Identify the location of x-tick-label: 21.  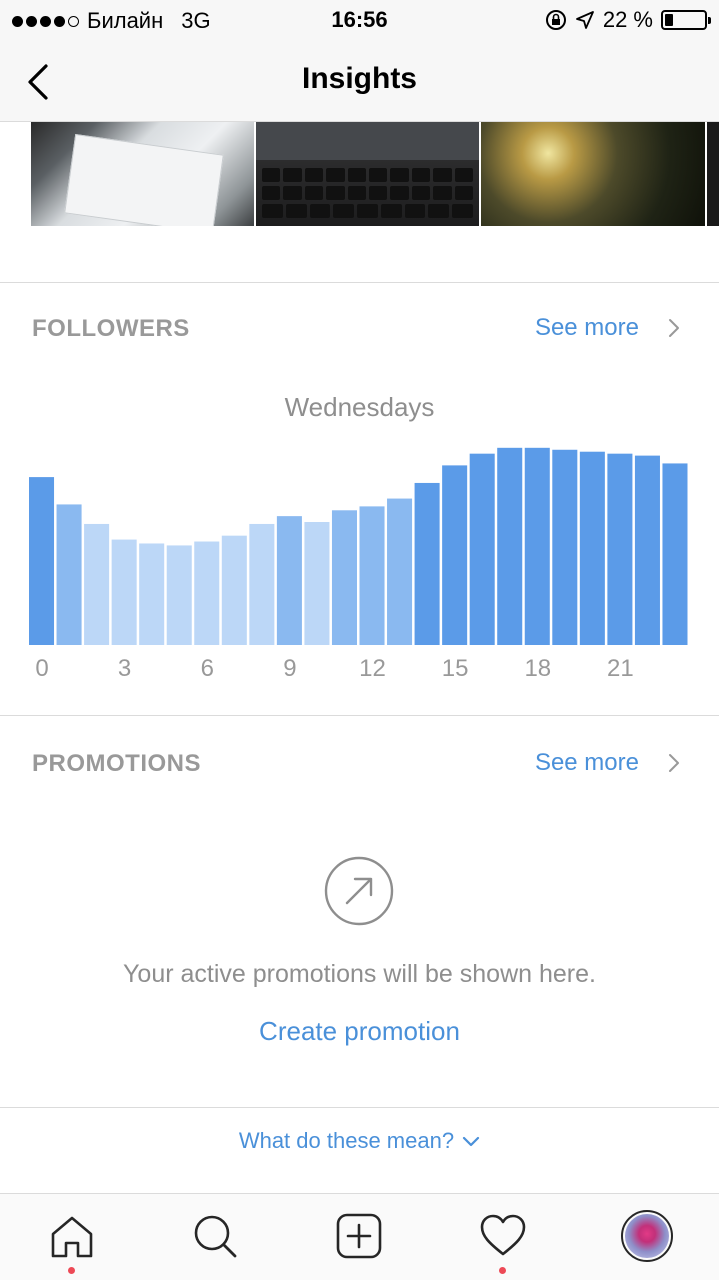
(620, 668).